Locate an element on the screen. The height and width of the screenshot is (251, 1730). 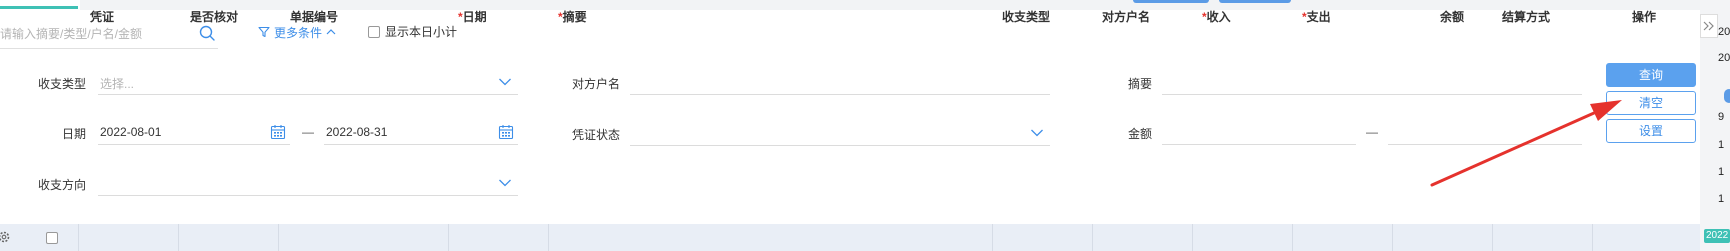
direction-select is located at coordinates (308, 183).